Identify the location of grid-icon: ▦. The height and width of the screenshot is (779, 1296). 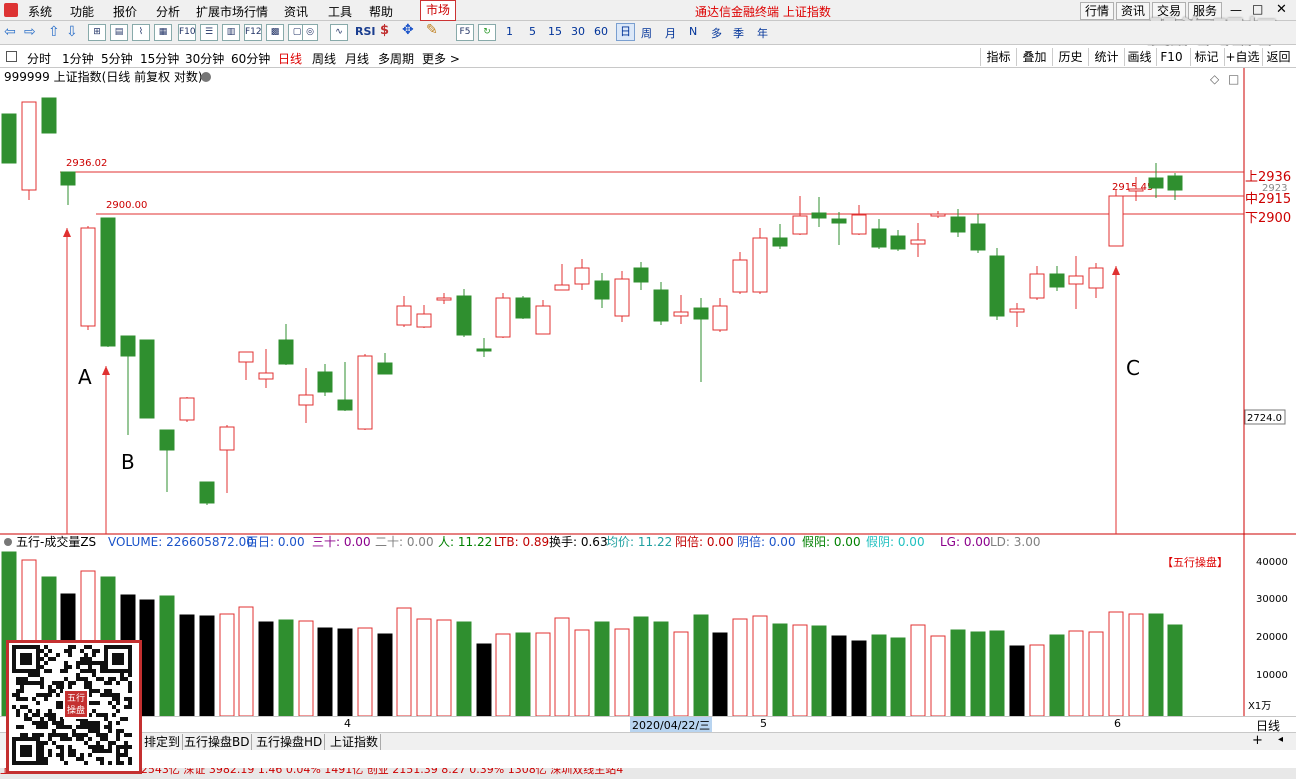
(163, 32).